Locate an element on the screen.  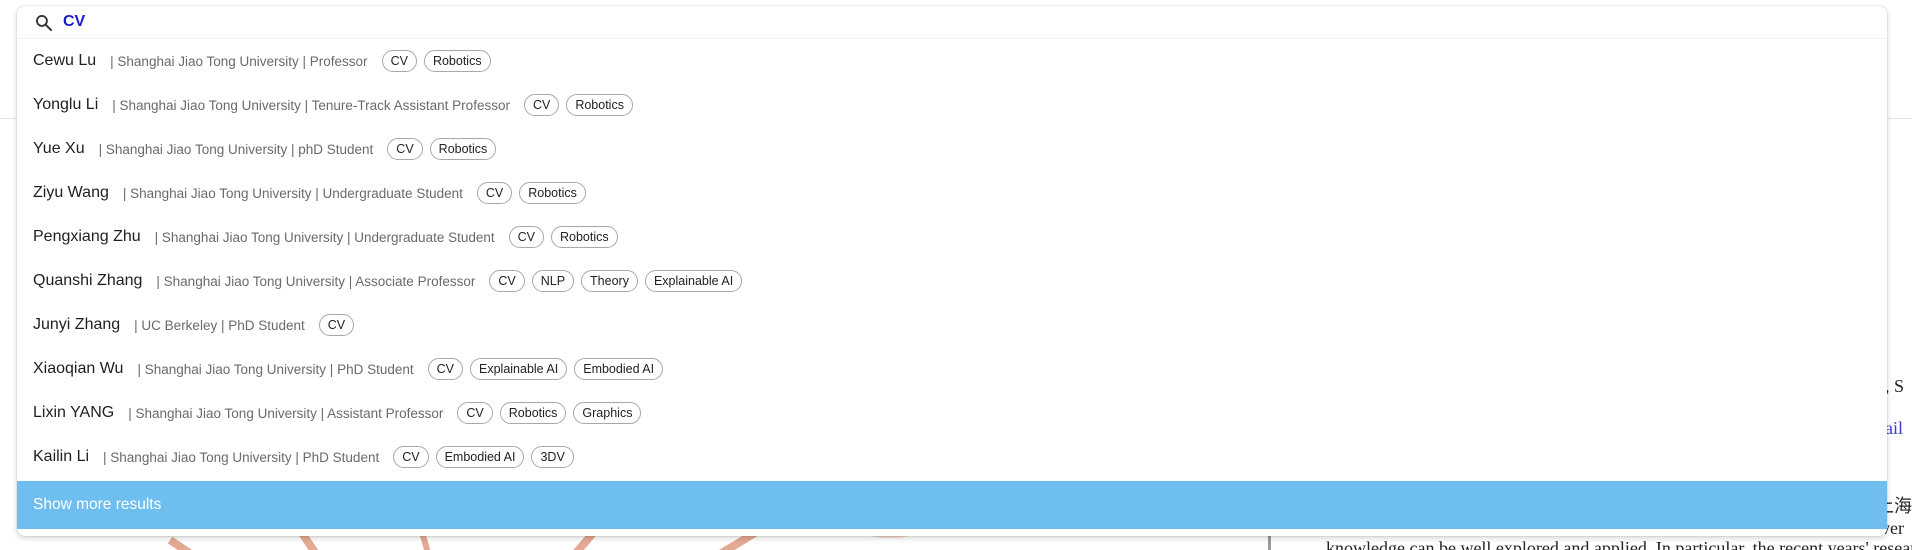
search-input is located at coordinates (913, 22).